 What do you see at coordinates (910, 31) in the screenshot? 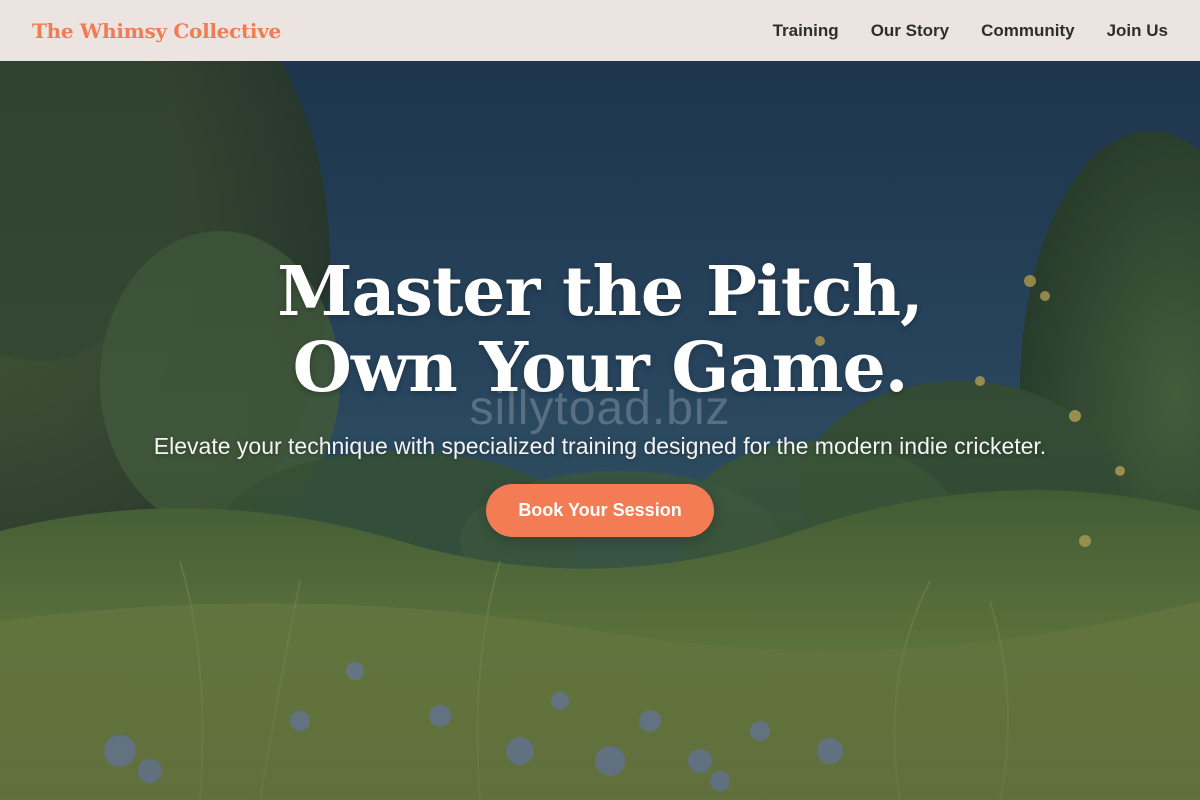
I see `nav-link-our-story: Our Story` at bounding box center [910, 31].